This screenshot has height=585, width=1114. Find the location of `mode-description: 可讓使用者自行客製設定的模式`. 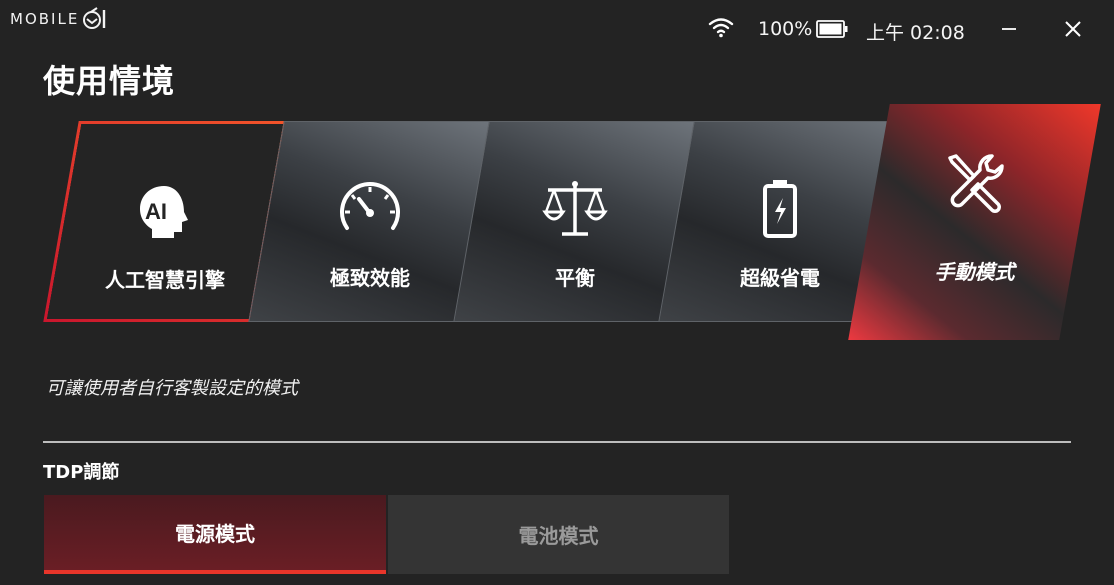

mode-description: 可讓使用者自行客製設定的模式 is located at coordinates (172, 388).